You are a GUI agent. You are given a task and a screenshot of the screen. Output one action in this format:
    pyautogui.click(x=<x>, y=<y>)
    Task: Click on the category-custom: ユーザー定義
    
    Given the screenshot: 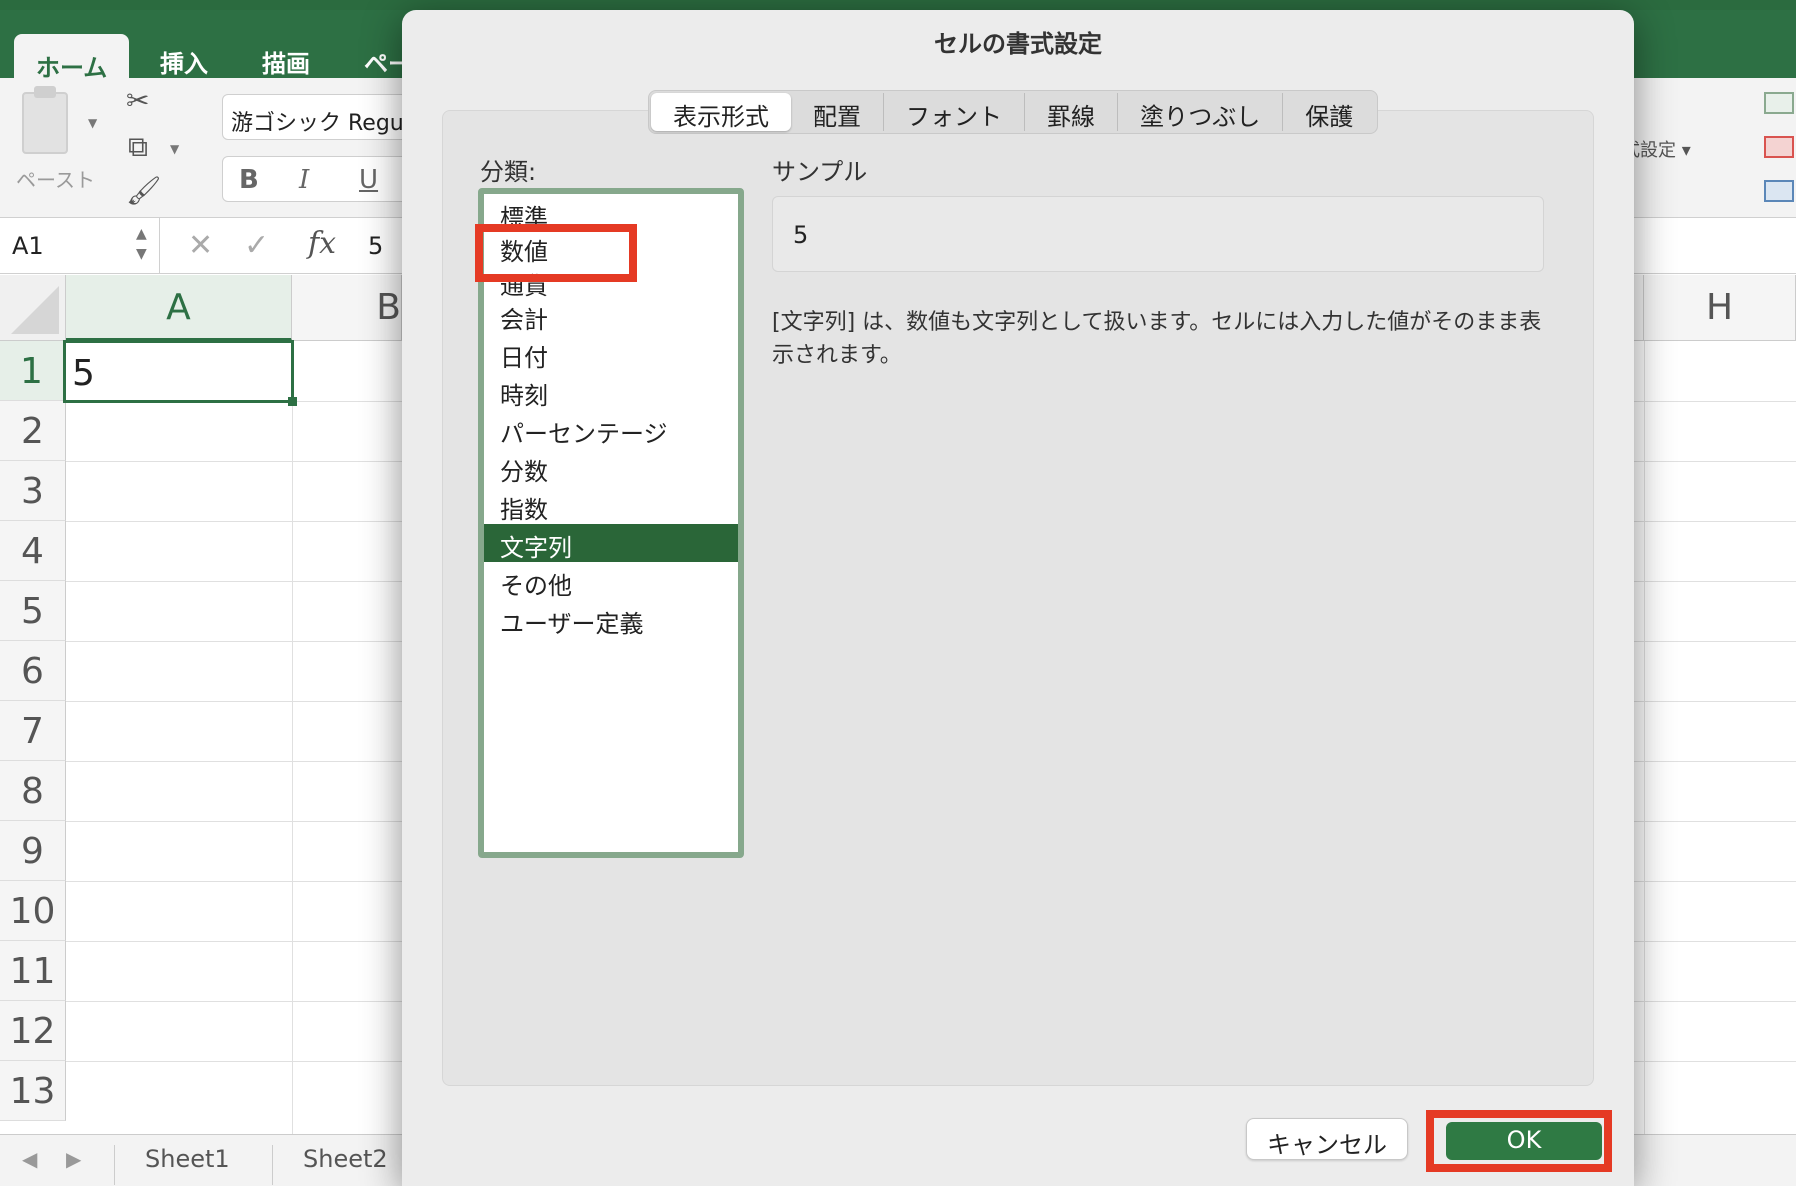 What is the action you would take?
    pyautogui.click(x=611, y=619)
    